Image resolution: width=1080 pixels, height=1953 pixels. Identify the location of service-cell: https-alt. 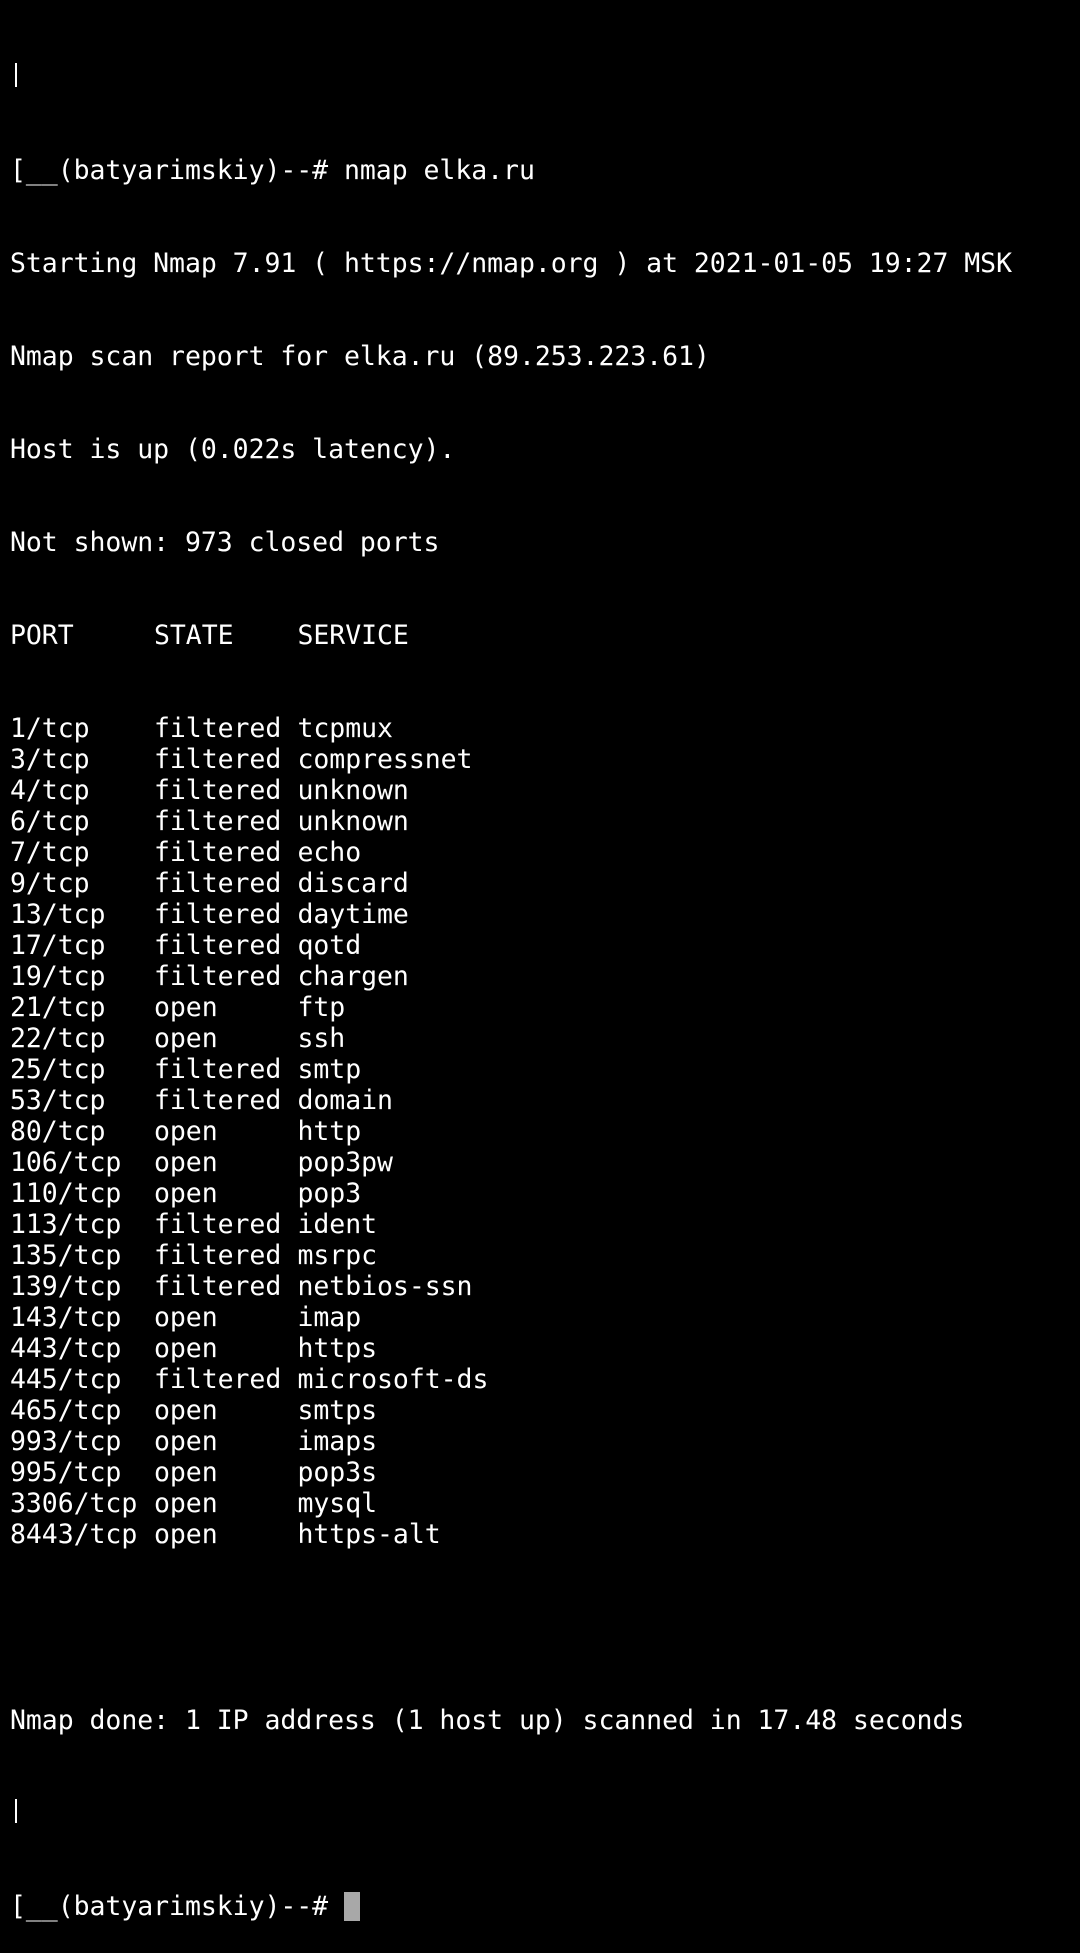
(369, 1534).